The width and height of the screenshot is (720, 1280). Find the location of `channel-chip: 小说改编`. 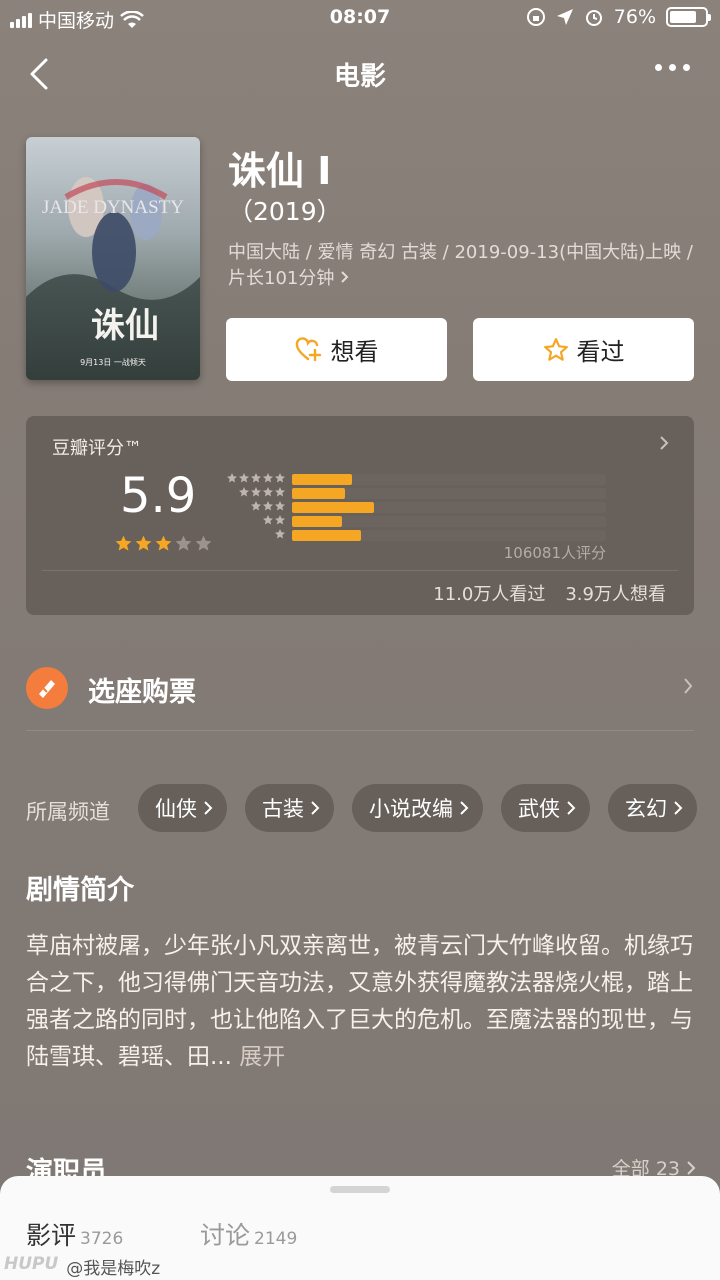

channel-chip: 小说改编 is located at coordinates (417, 808).